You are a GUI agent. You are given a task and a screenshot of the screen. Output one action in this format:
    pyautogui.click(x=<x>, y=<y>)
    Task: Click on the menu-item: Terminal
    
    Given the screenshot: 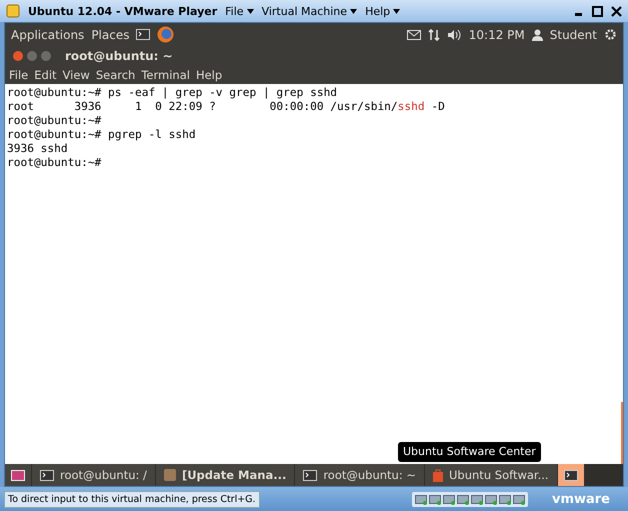 What is the action you would take?
    pyautogui.click(x=165, y=75)
    